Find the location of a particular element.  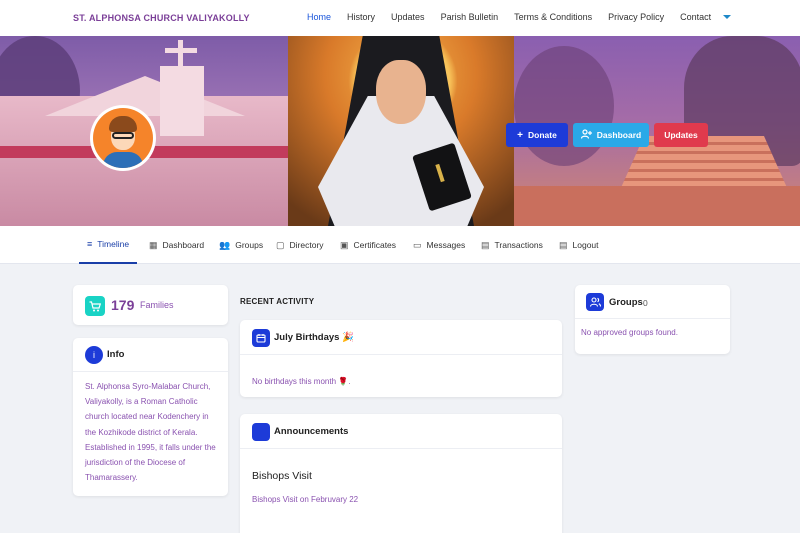

families-count: 179 is located at coordinates (123, 305).